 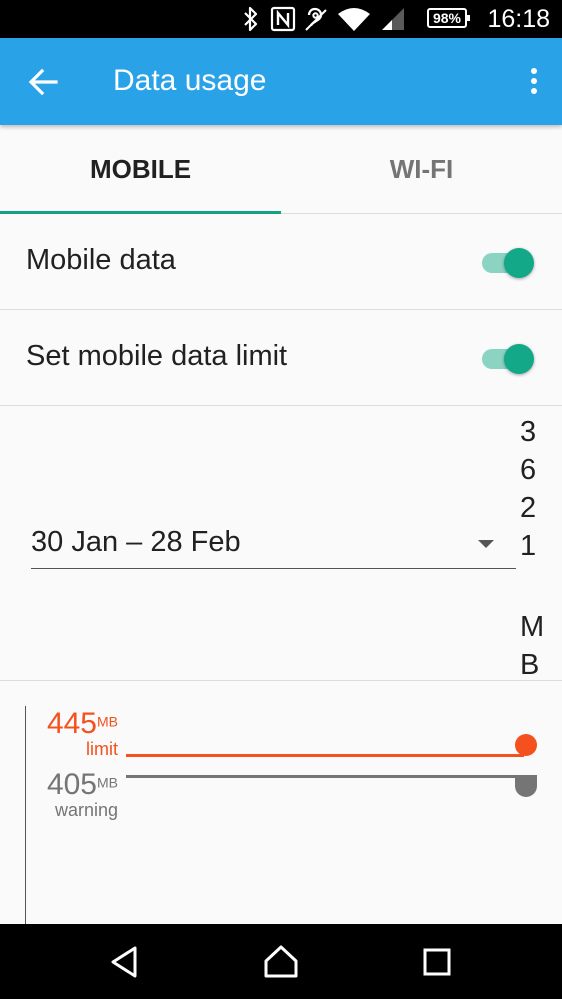 What do you see at coordinates (190, 80) in the screenshot?
I see `page-title: Data usage` at bounding box center [190, 80].